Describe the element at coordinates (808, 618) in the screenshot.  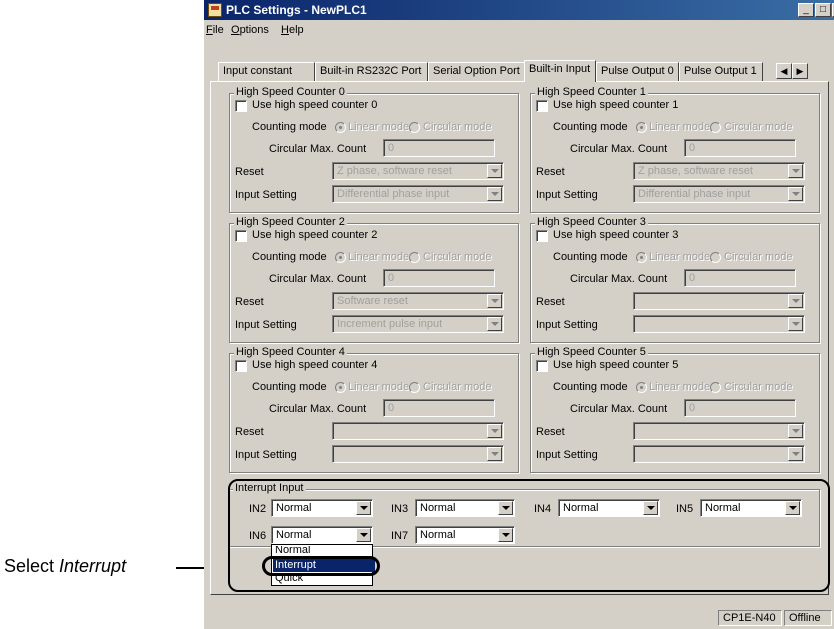
I see `status-mode: Offline` at that location.